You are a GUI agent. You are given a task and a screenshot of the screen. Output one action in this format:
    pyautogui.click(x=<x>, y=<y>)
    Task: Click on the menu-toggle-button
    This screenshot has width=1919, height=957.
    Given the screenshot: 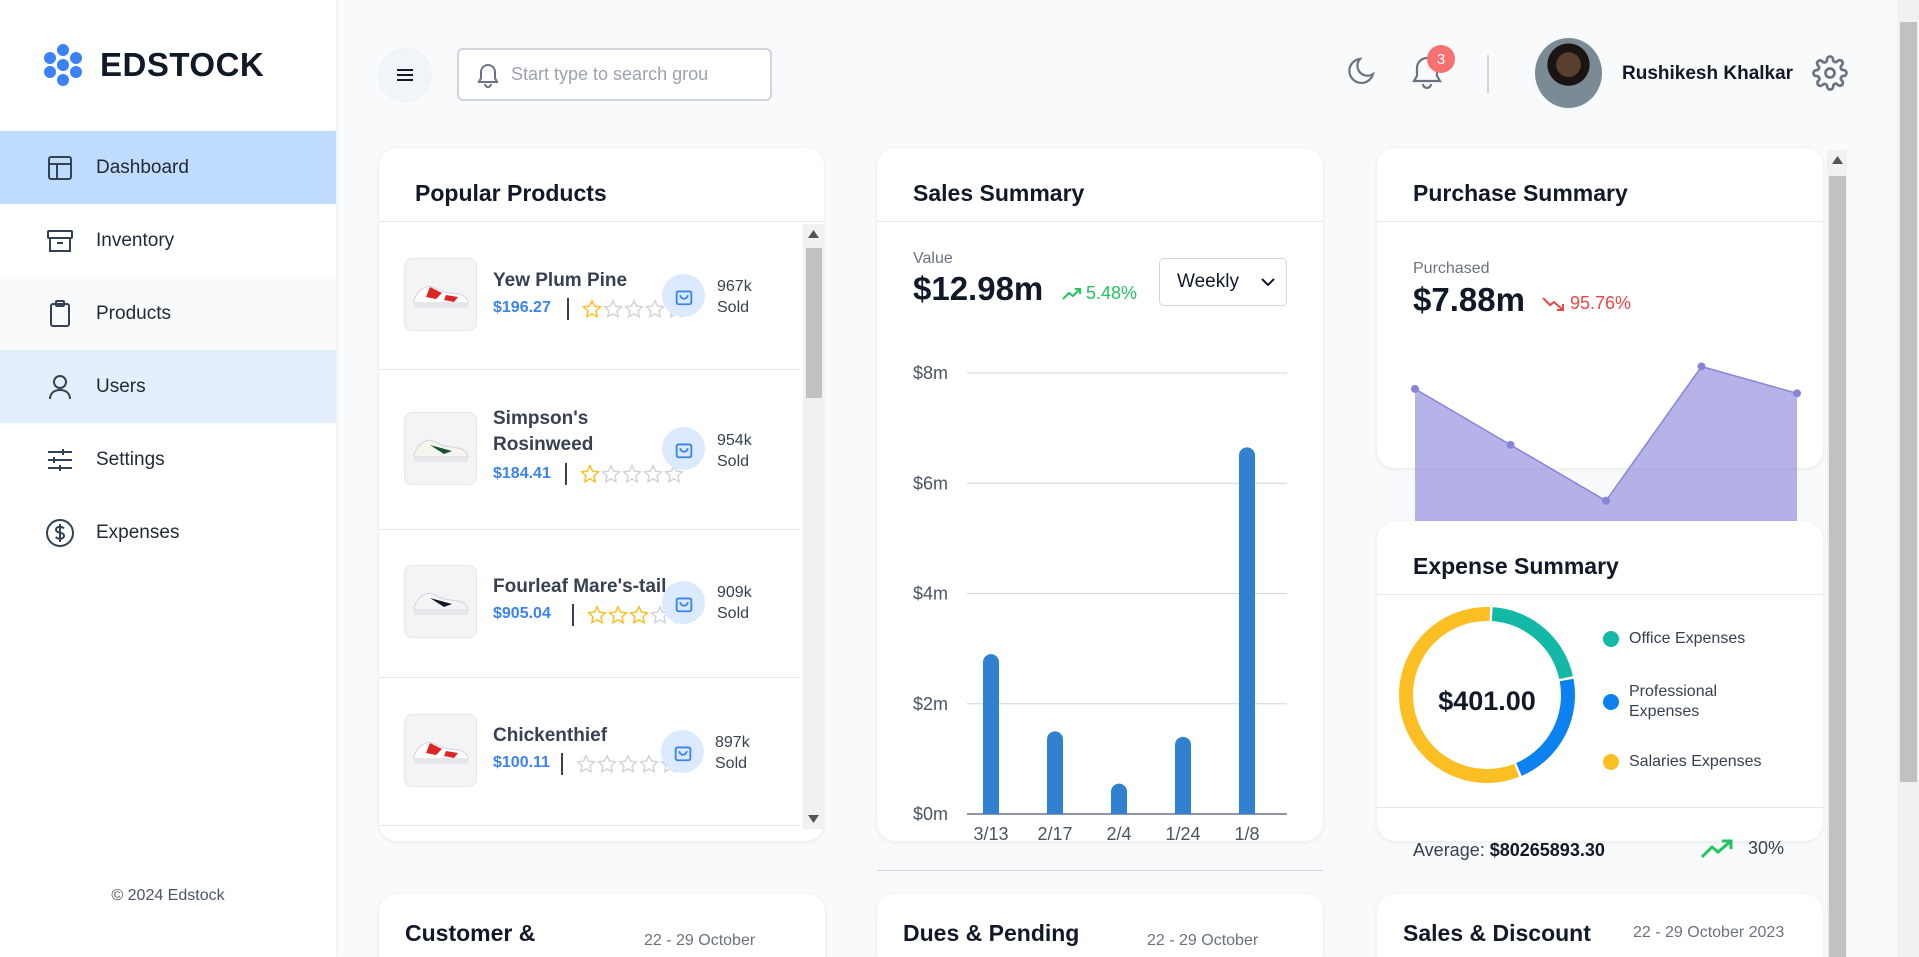 What is the action you would take?
    pyautogui.click(x=405, y=75)
    